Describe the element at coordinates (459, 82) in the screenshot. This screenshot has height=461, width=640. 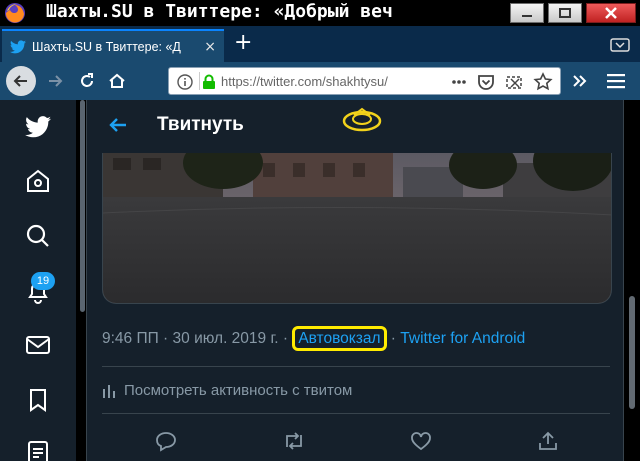
I see `page-actions-icon` at that location.